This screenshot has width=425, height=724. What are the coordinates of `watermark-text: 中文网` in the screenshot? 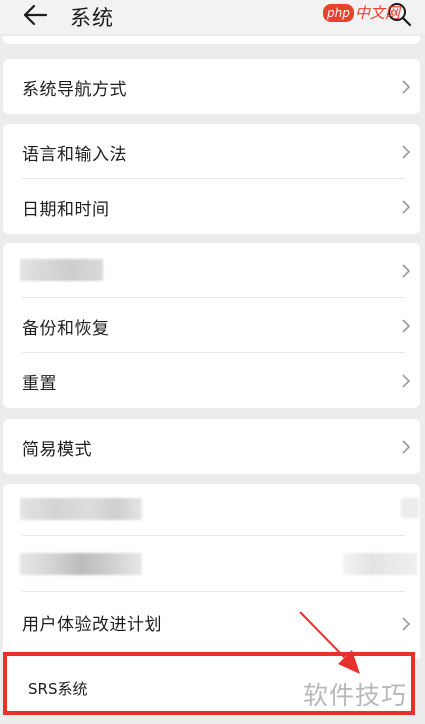 It's located at (377, 13).